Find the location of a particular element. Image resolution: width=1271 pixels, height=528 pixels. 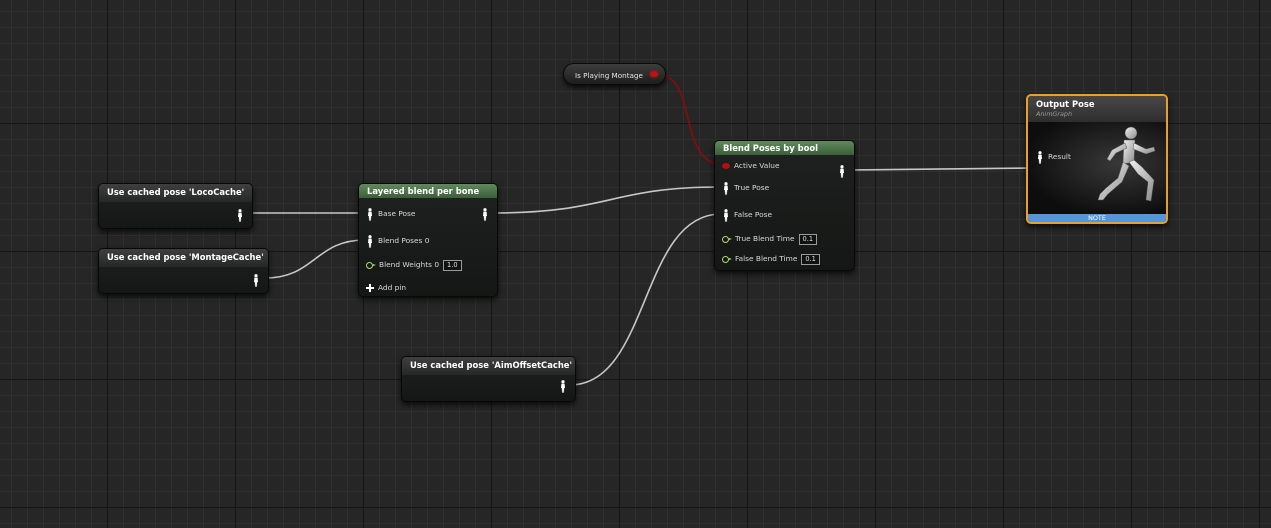

plus-icon is located at coordinates (370, 288).